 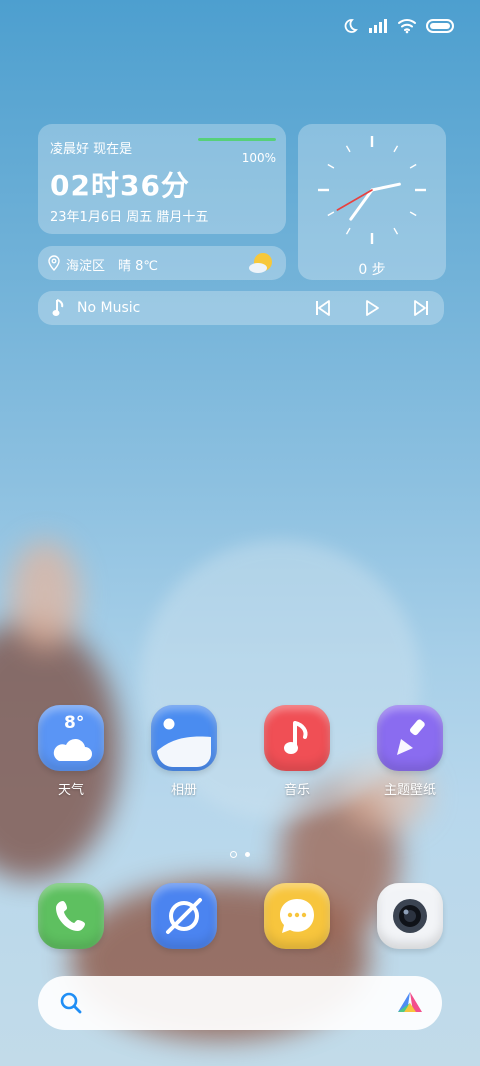 I want to click on minute-hand, so click(x=361, y=204).